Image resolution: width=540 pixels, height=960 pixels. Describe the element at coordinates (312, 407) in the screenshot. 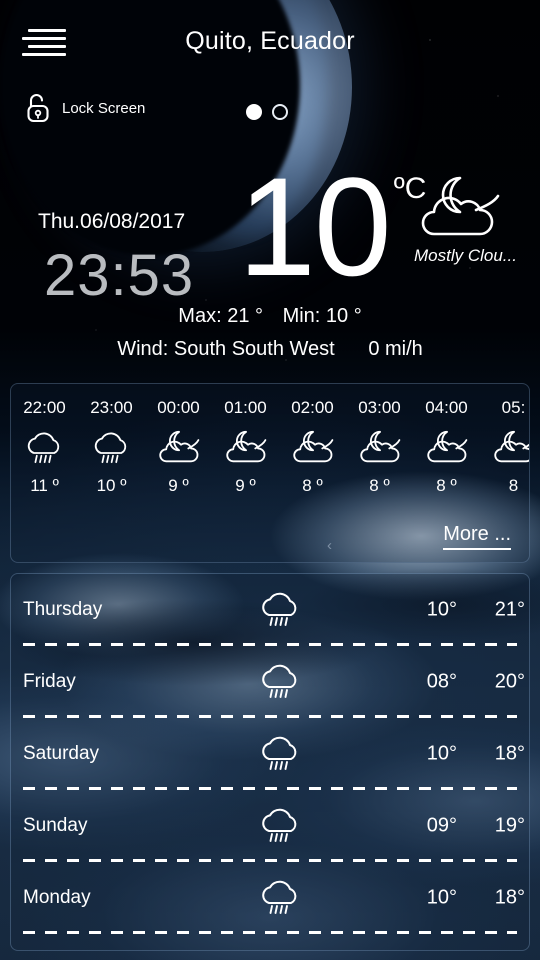

I see `hourly-time: 02:00` at that location.